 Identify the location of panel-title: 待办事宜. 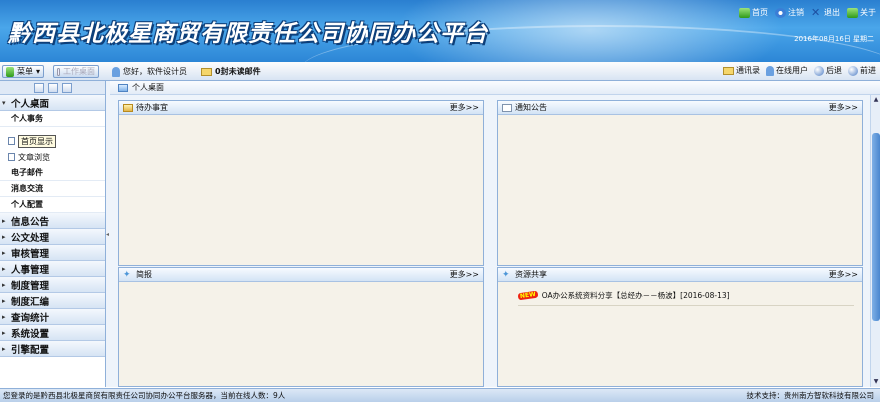
(152, 107).